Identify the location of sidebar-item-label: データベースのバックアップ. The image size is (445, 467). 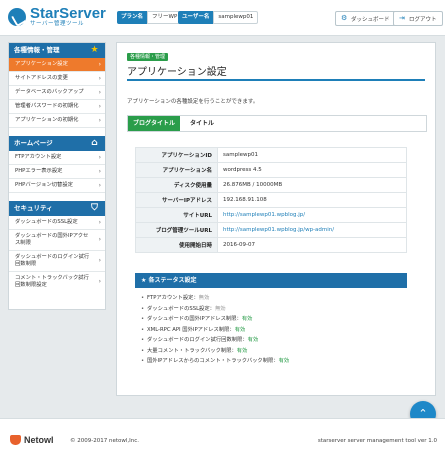
(49, 92).